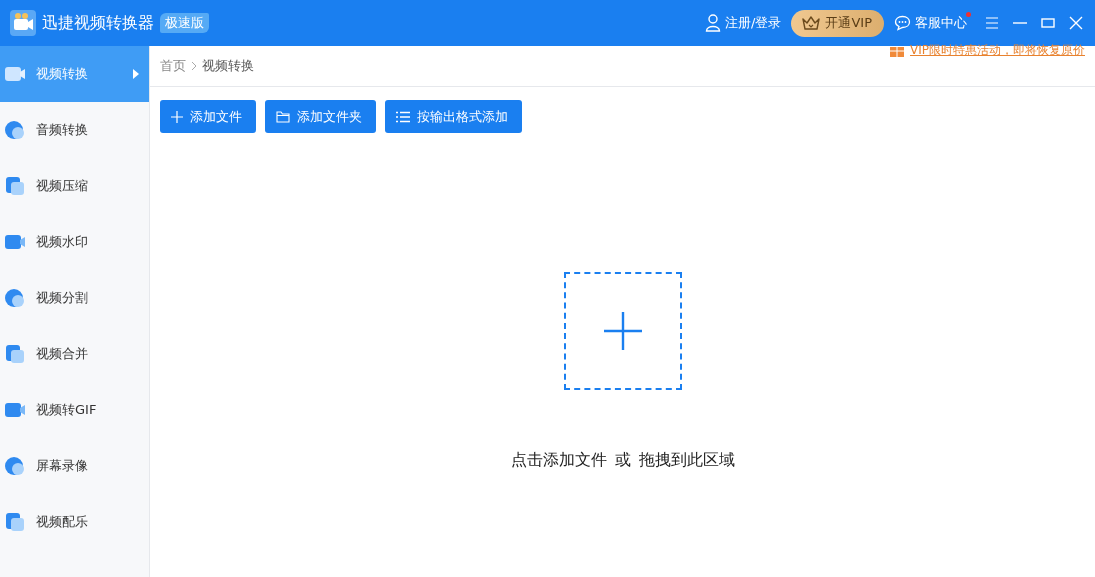 The image size is (1095, 577). I want to click on dropzone-hint: 或, so click(622, 460).